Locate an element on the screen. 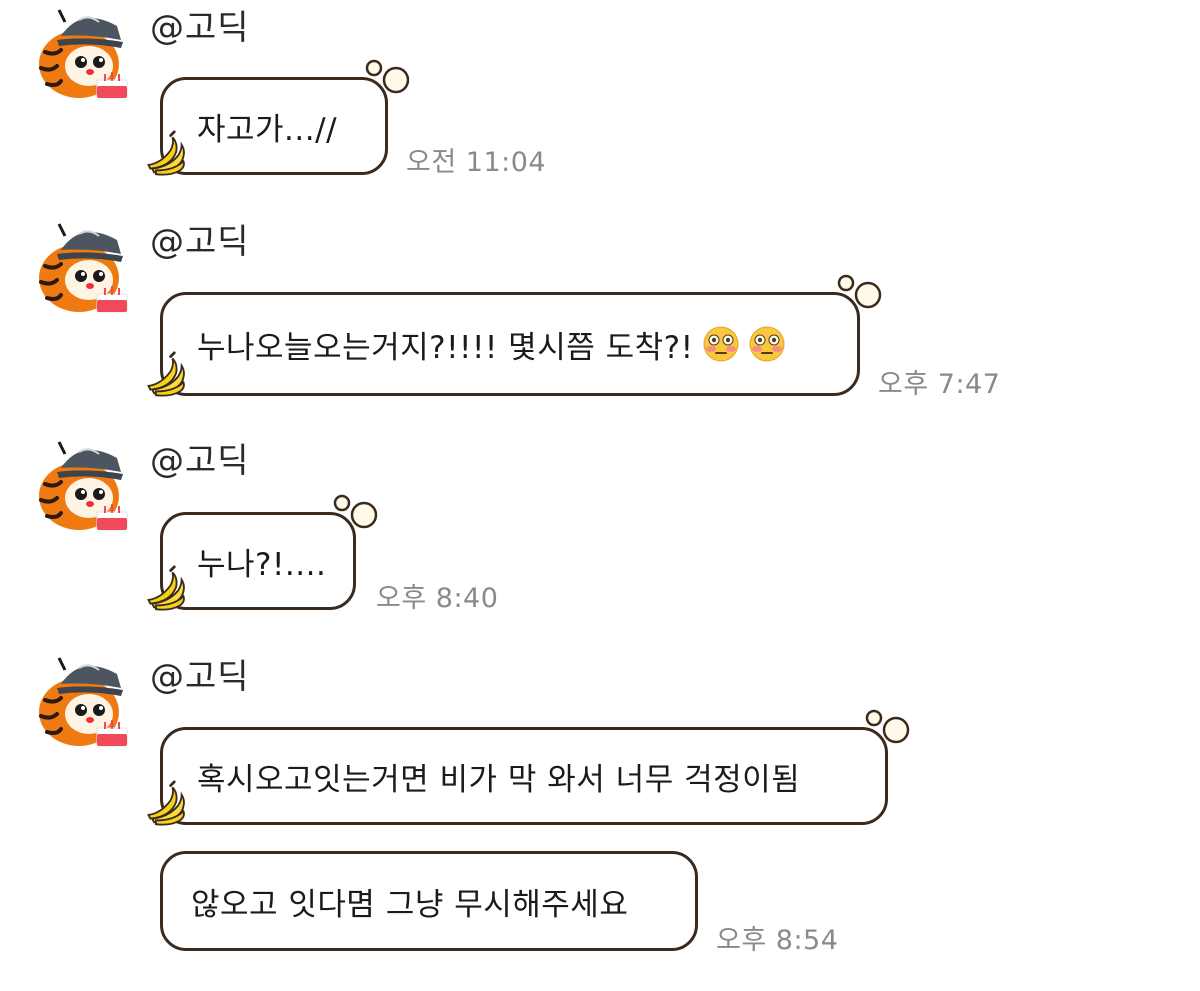  message-timestamp: 오후 8:54 is located at coordinates (777, 940).